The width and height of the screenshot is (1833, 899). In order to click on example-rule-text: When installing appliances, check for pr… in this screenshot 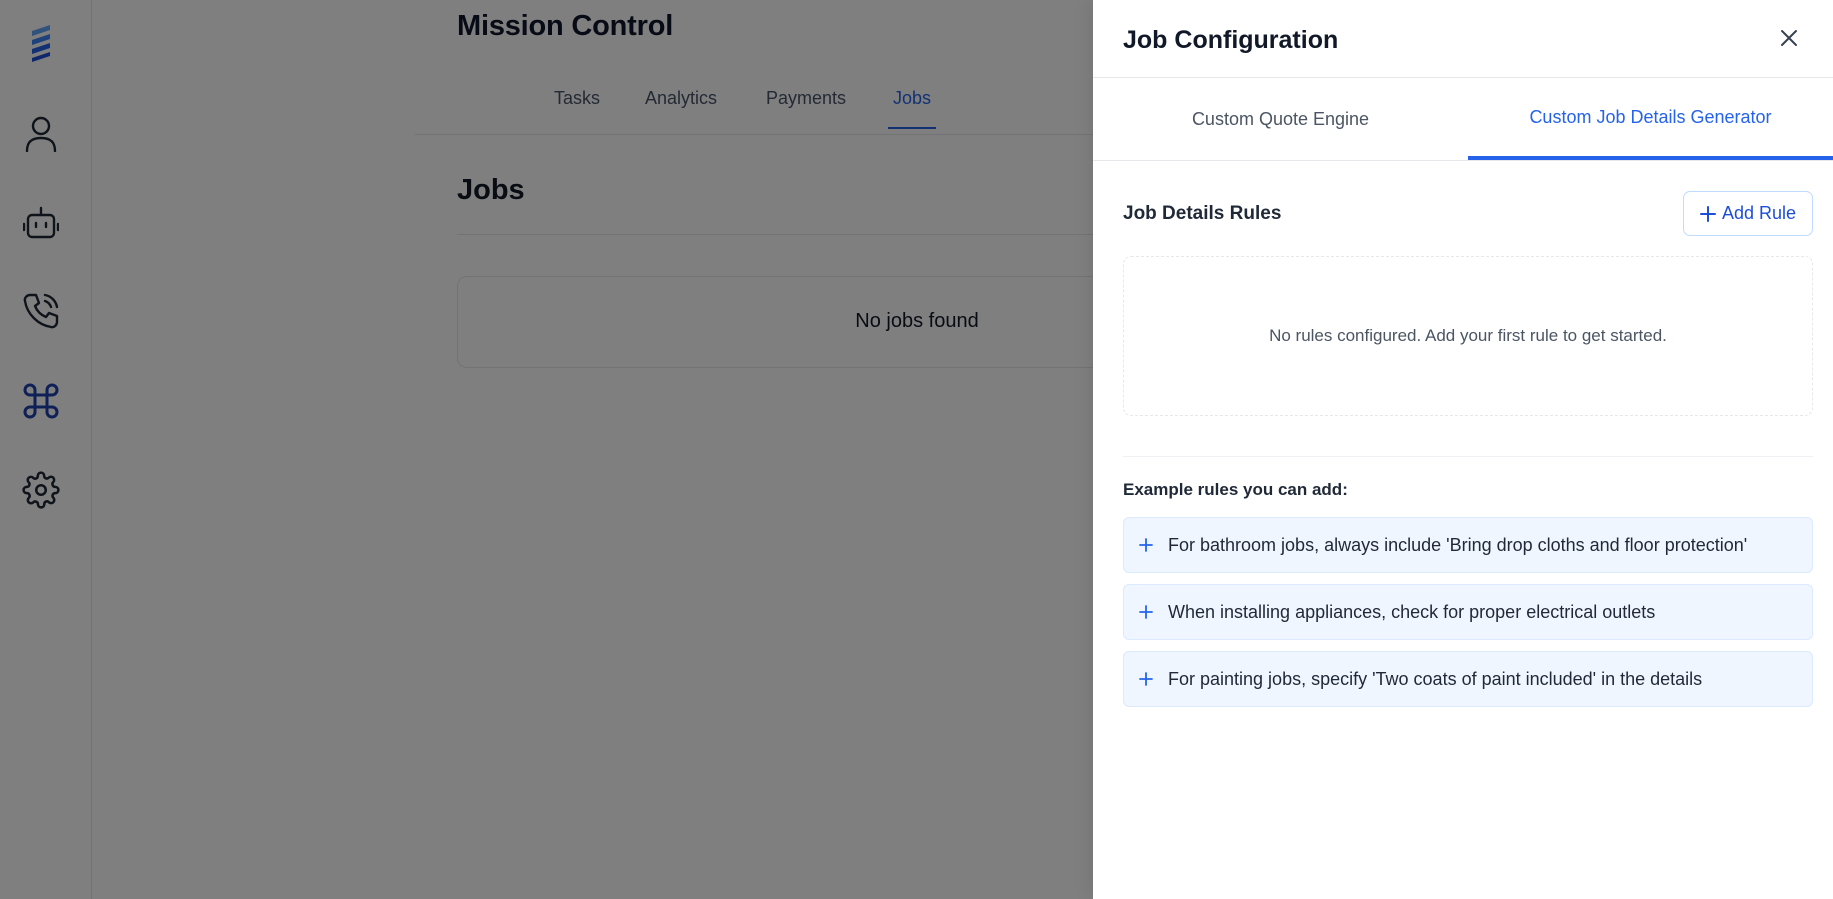, I will do `click(1412, 611)`.